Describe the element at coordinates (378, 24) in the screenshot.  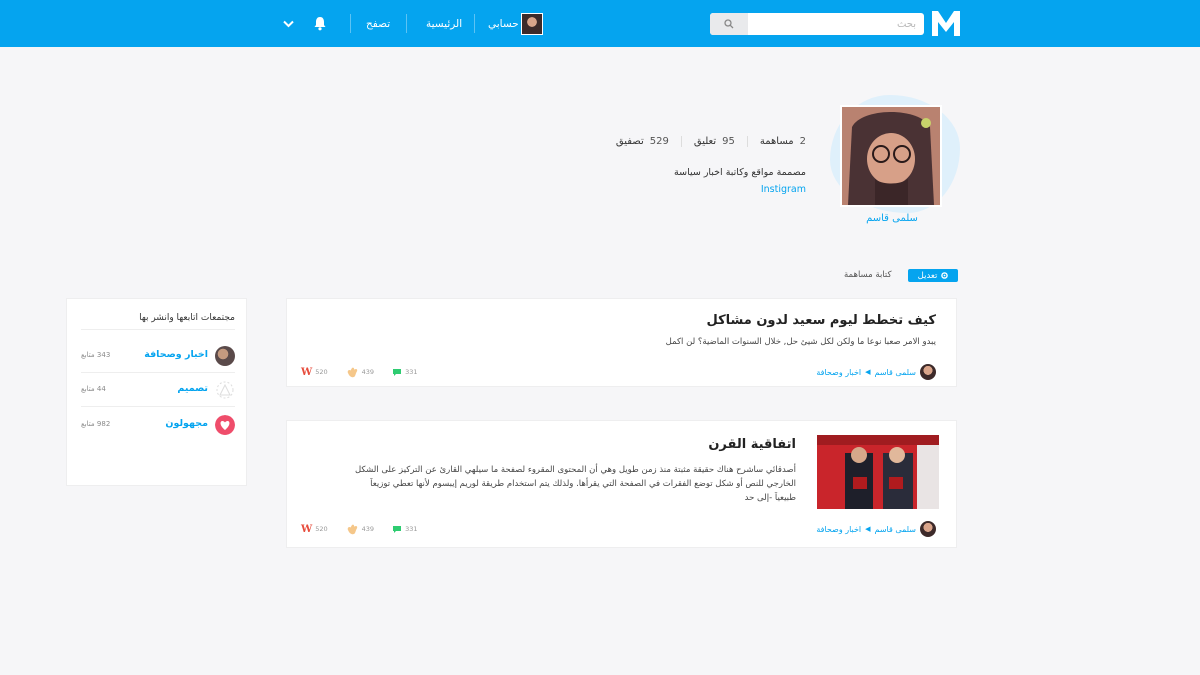
I see `nav-browse-link: تصفح` at that location.